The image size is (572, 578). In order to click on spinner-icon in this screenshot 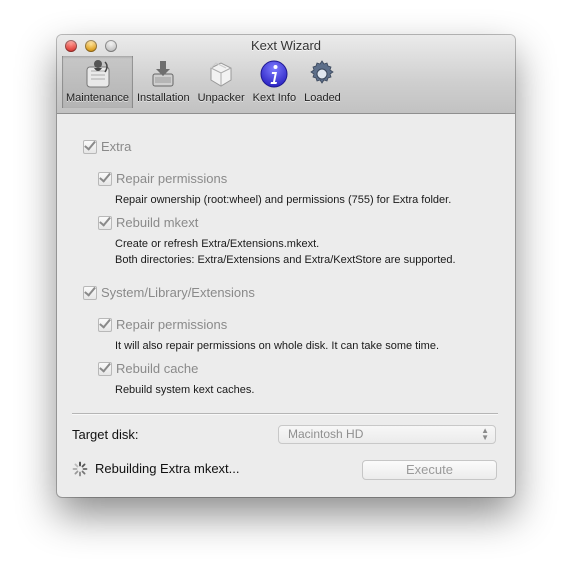, I will do `click(80, 469)`.